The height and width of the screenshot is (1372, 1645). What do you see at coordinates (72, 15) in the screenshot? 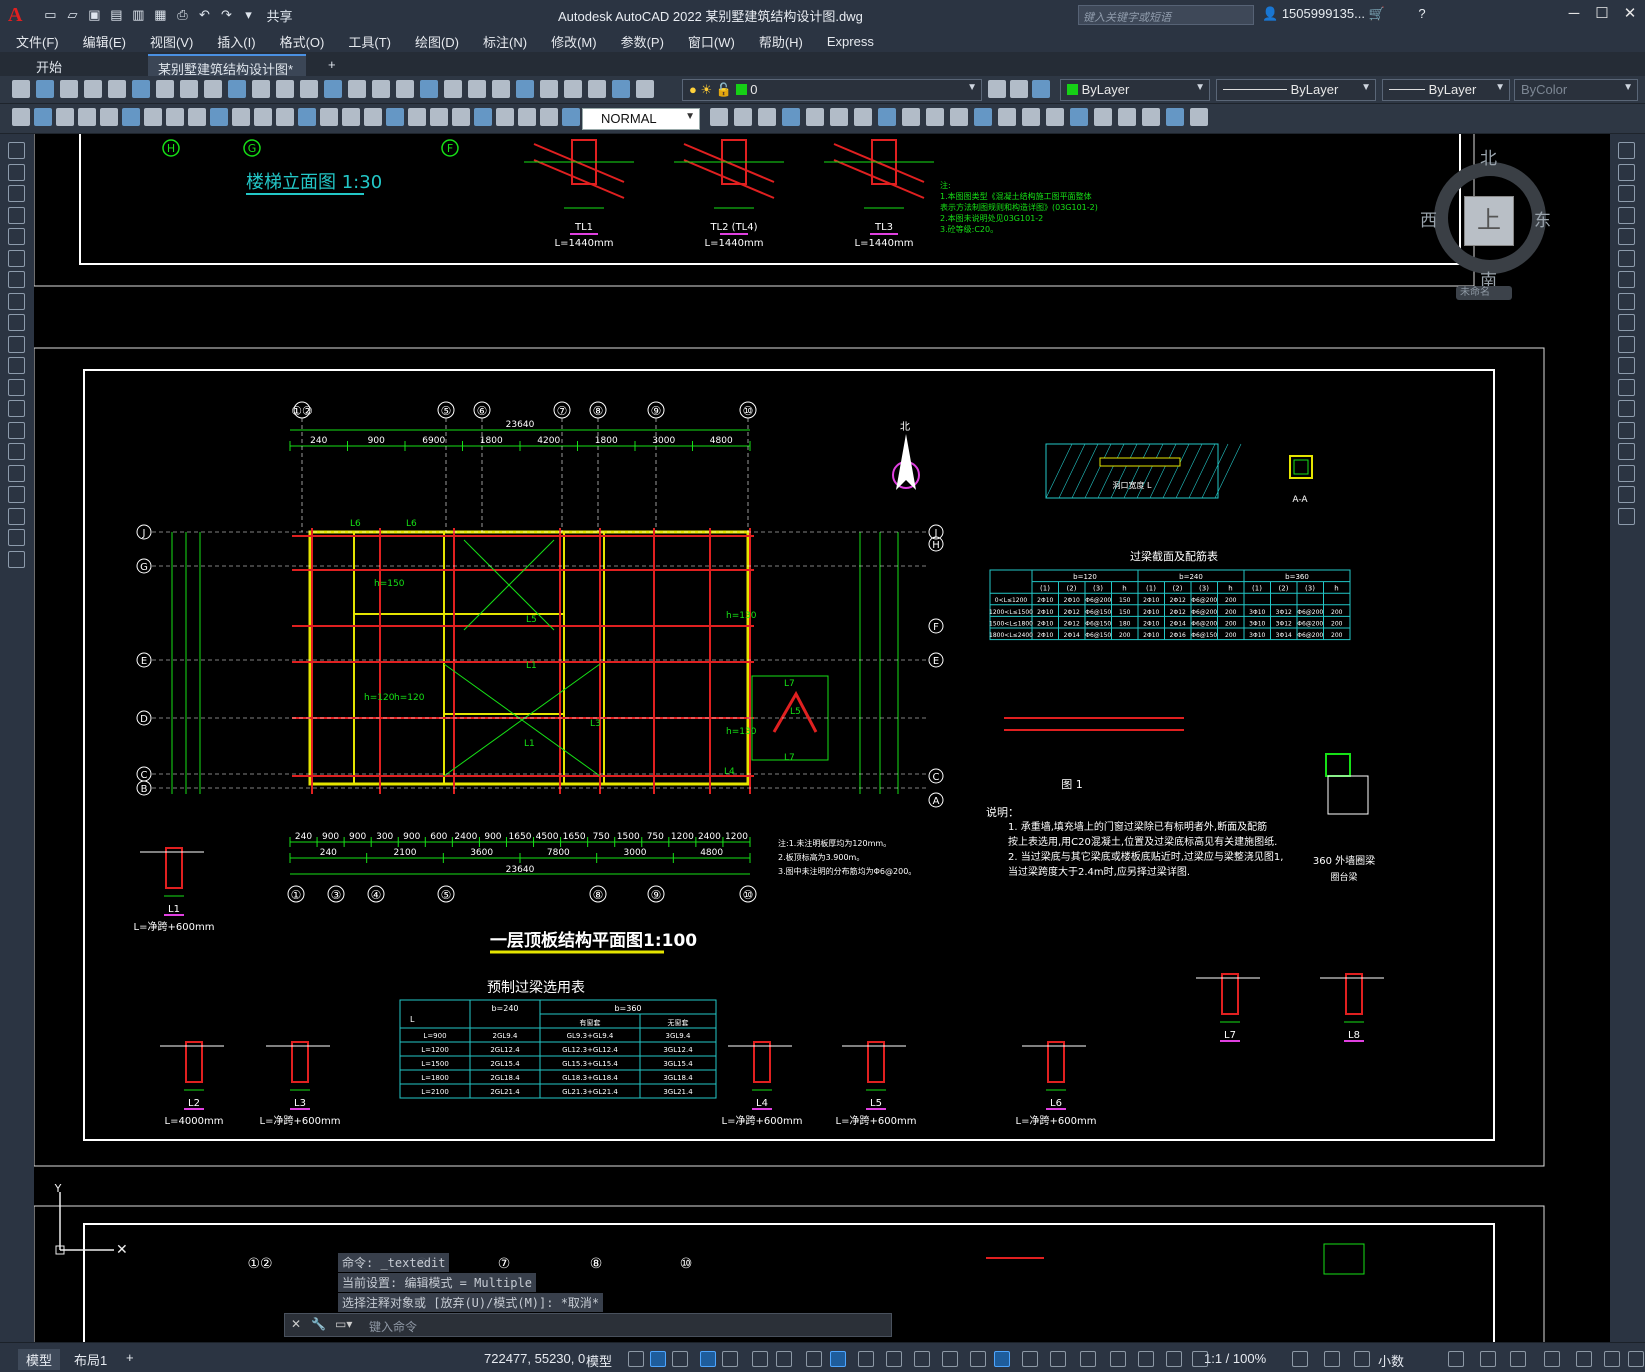
I see `open-file-icon: ▱` at bounding box center [72, 15].